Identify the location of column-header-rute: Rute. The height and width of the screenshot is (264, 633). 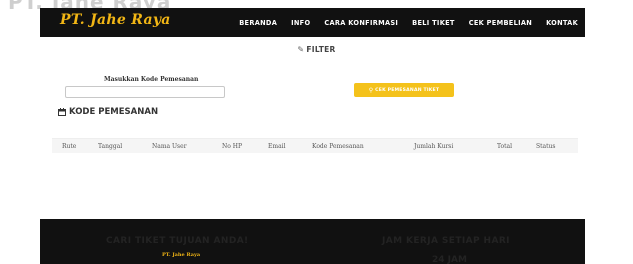
(69, 146).